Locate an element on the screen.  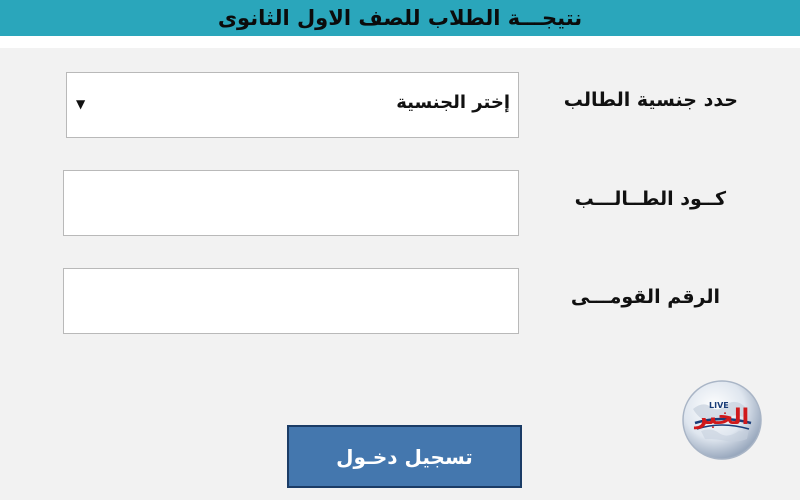
logo-text: الخبر is located at coordinates (722, 417).